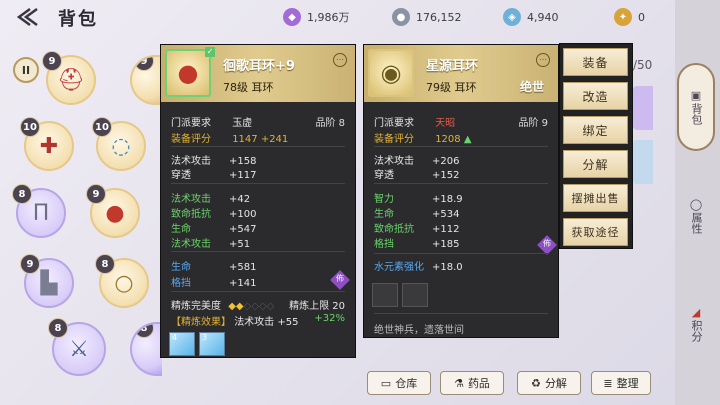 This screenshot has height=405, width=720. Describe the element at coordinates (258, 73) in the screenshot. I see `panel-header: ● ✓ 徊歌耳环+9 78级 耳环 ⋯` at that location.